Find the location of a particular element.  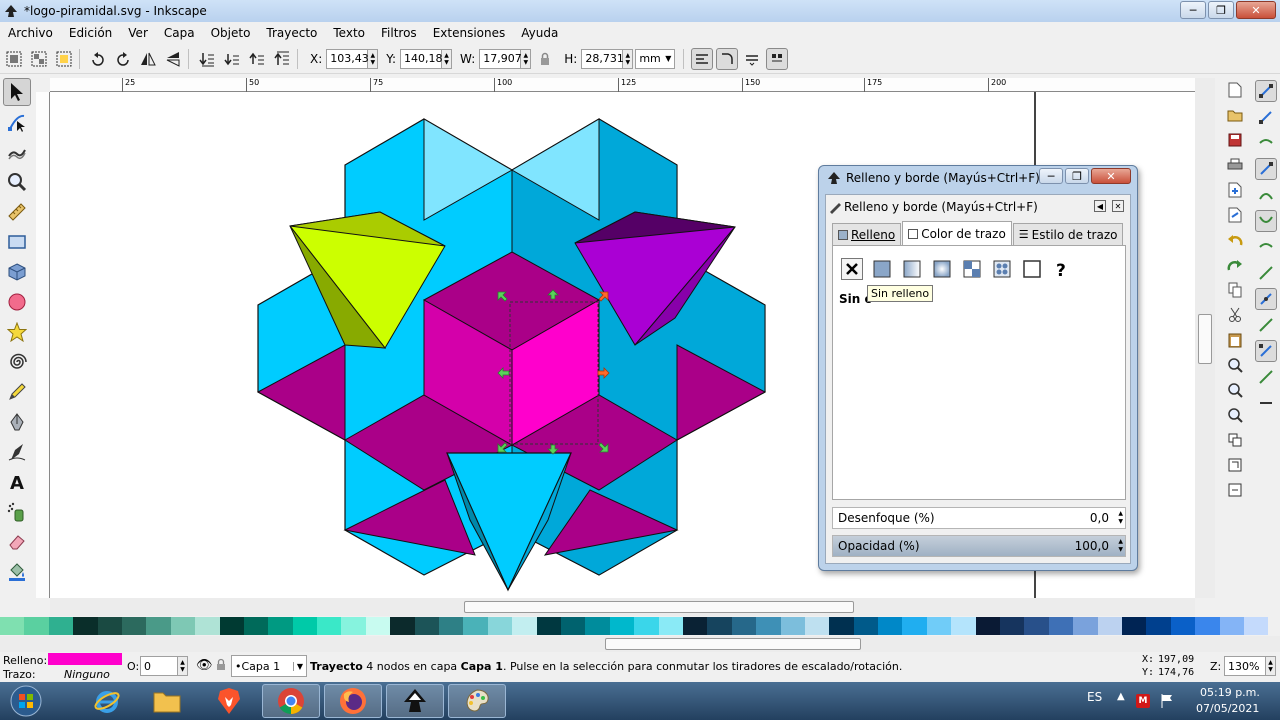

calligraphy-tool-icon is located at coordinates (17, 452).